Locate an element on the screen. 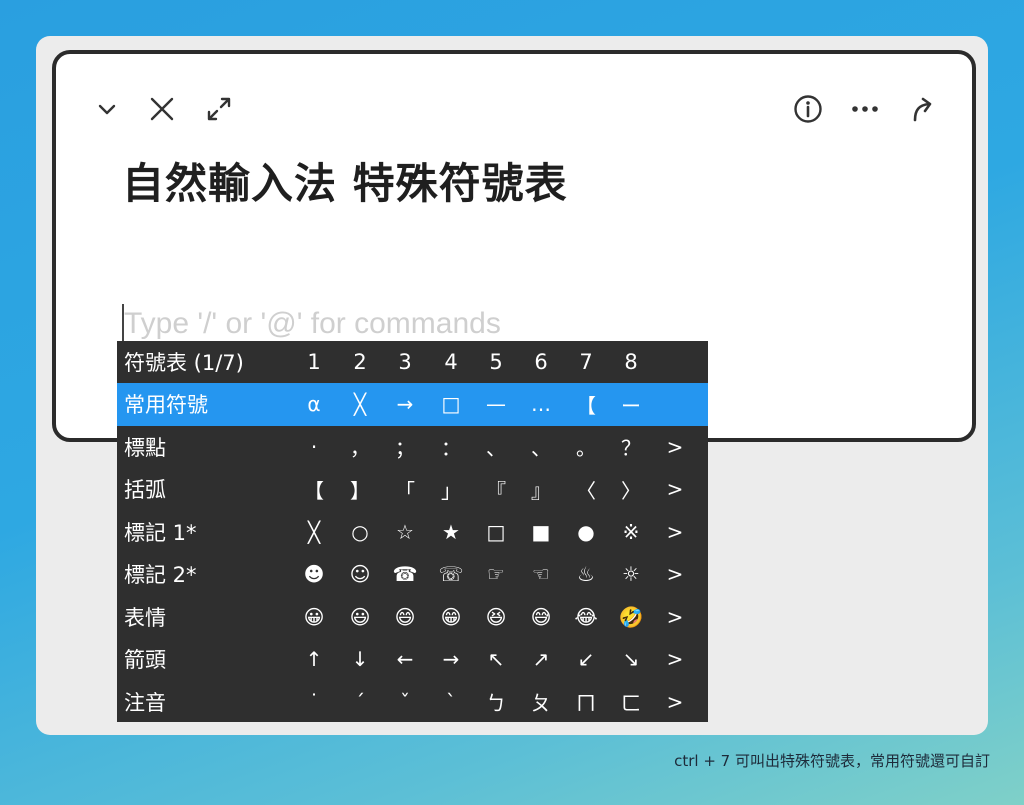 The height and width of the screenshot is (805, 1024). symbol-cell: 😂 is located at coordinates (586, 617).